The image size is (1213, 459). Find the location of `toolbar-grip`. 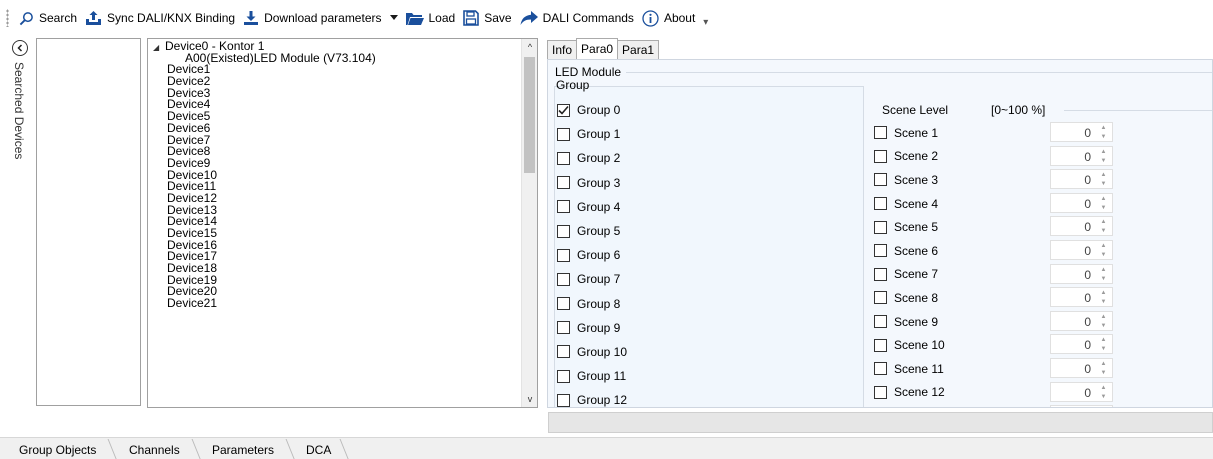

toolbar-grip is located at coordinates (7, 18).